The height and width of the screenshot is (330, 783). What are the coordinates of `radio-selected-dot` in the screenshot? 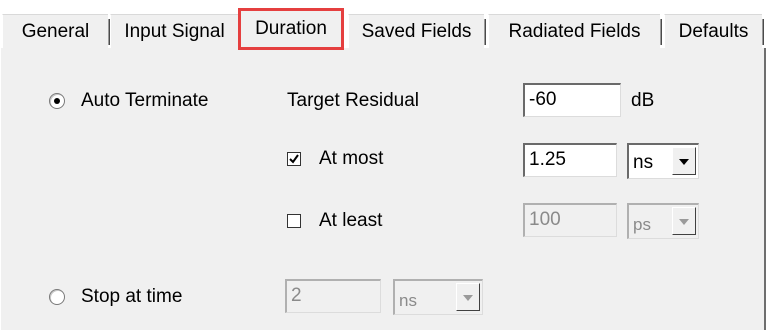 It's located at (57, 101).